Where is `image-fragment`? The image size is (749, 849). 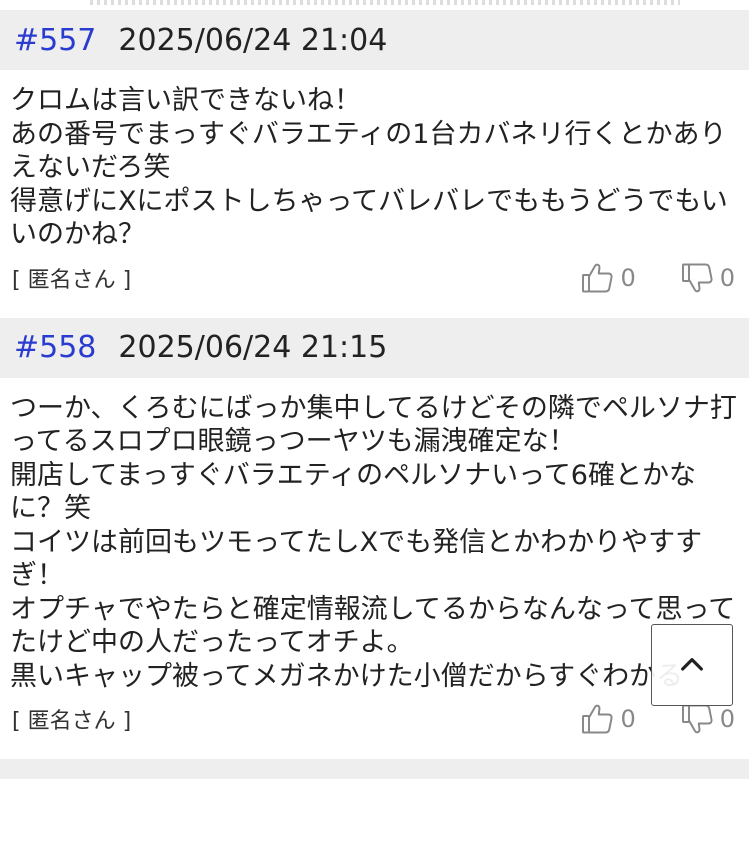
image-fragment is located at coordinates (385, 2).